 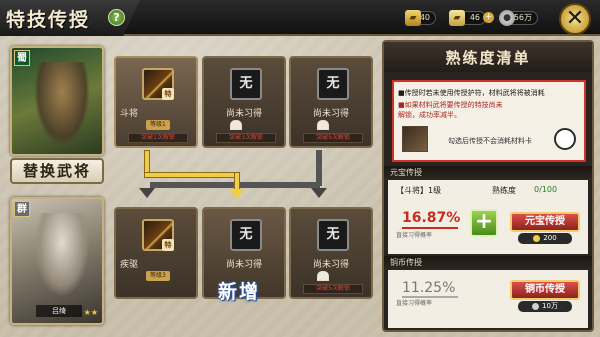 What do you see at coordinates (575, 19) in the screenshot?
I see `close-button: ✕` at bounding box center [575, 19].